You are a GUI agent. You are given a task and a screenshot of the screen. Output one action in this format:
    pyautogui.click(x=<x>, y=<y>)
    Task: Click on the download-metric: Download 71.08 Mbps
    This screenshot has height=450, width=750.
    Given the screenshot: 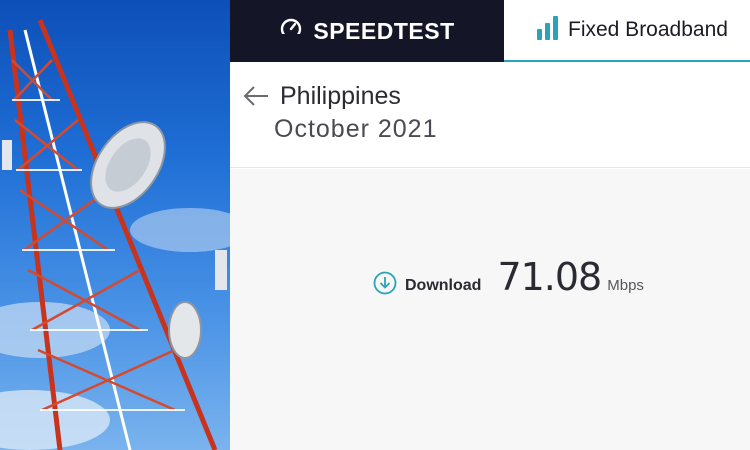 What is the action you would take?
    pyautogui.click(x=508, y=277)
    